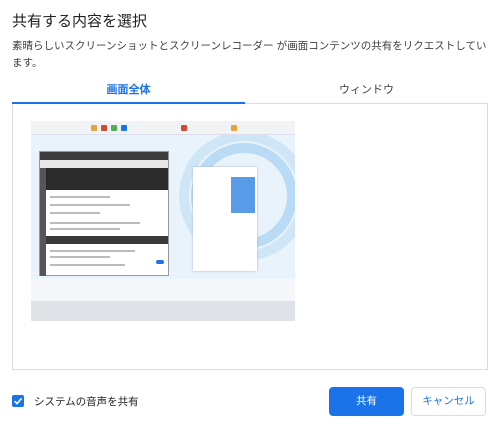 This screenshot has width=500, height=429. I want to click on thumbnail-browser-bar, so click(163, 128).